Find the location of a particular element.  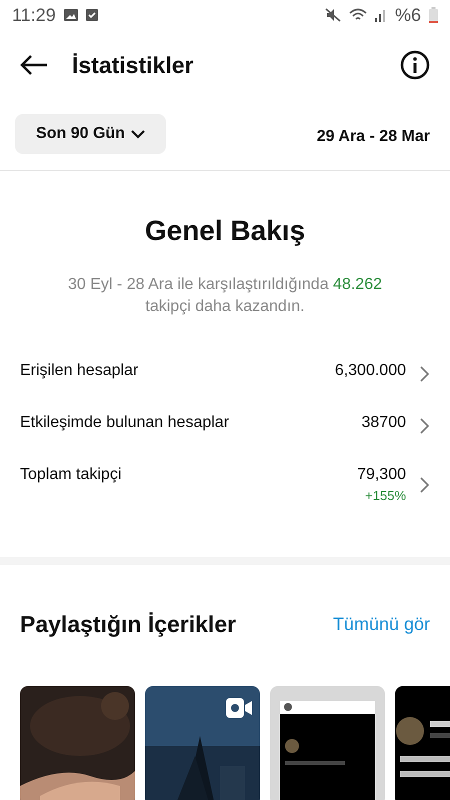

section-title: Paylaştığın İçerikler is located at coordinates (129, 624).